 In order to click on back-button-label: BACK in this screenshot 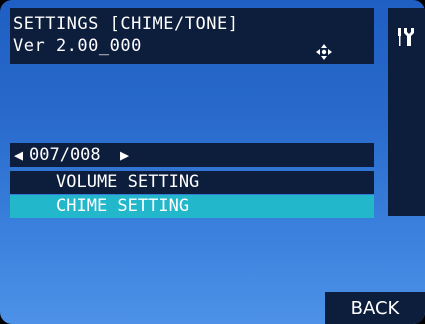, I will do `click(375, 308)`.